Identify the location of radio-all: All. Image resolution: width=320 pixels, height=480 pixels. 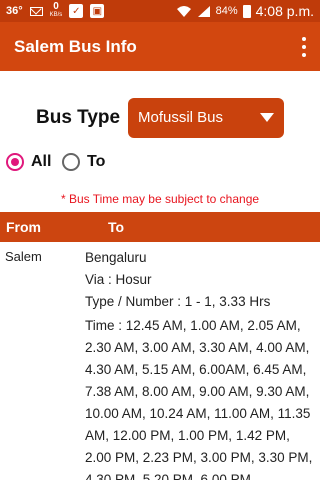
(28, 162).